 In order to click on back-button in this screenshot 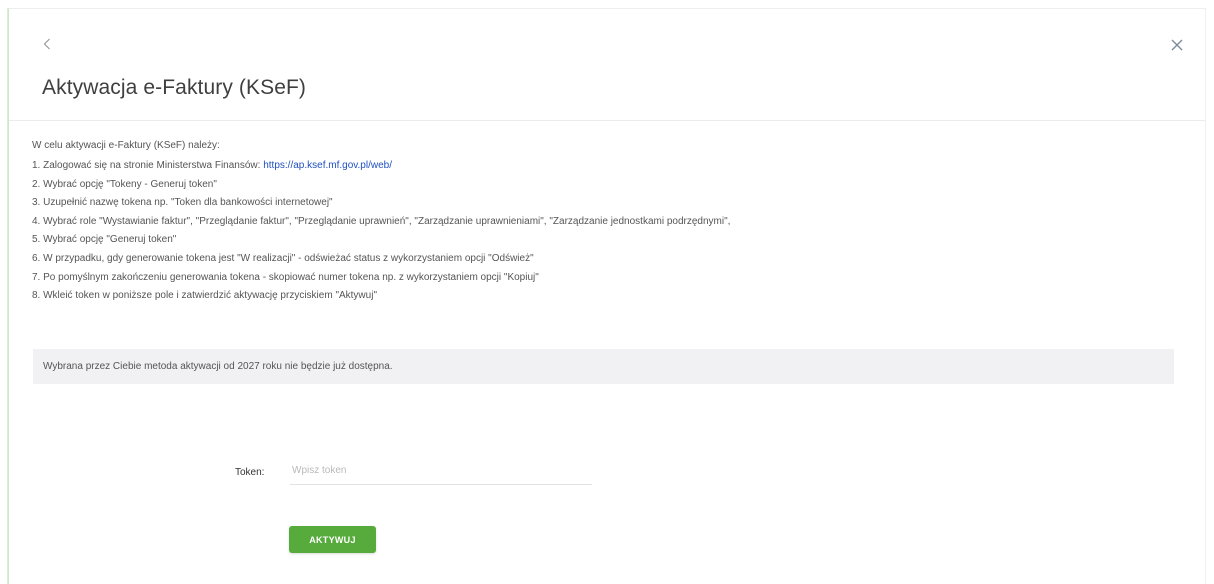, I will do `click(47, 44)`.